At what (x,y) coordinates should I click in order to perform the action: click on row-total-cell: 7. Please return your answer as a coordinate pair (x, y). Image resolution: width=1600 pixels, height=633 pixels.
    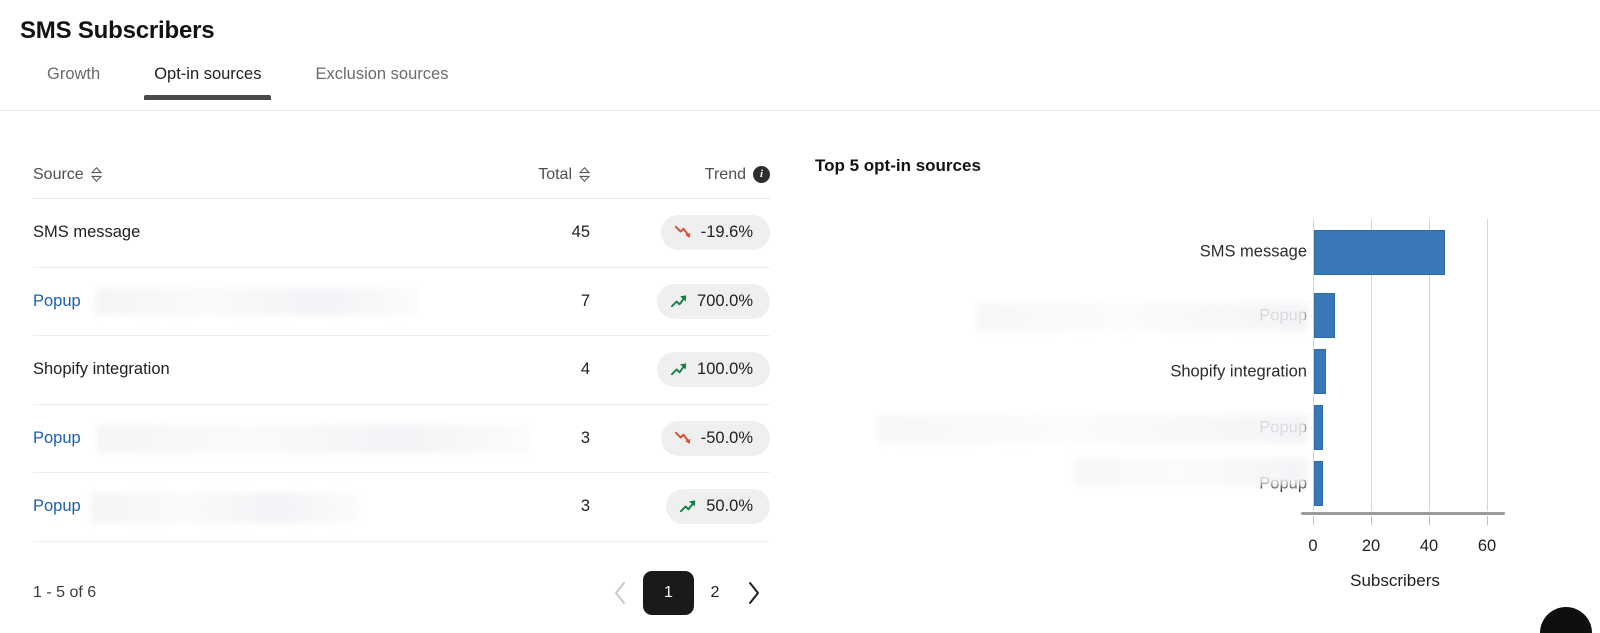
    Looking at the image, I should click on (585, 300).